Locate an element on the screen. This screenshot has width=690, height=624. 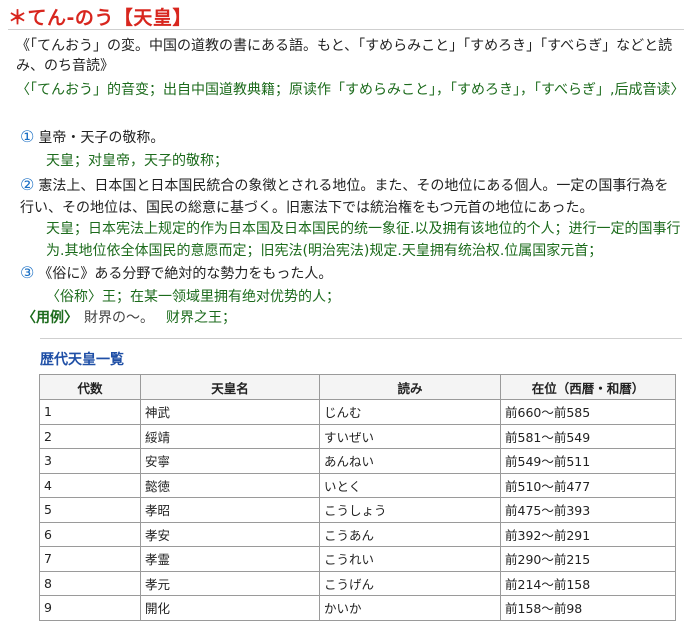
table-cell: 前475～前393 is located at coordinates (588, 510).